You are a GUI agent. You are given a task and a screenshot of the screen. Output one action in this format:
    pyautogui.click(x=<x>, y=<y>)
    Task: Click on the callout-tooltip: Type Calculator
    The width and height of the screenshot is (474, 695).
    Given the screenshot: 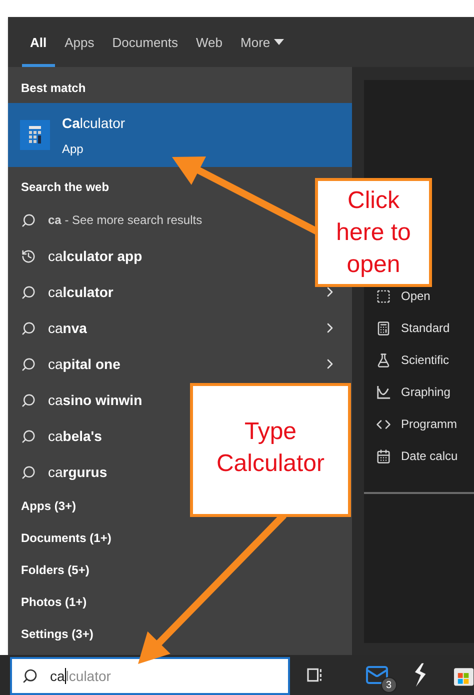 What is the action you would take?
    pyautogui.click(x=270, y=450)
    